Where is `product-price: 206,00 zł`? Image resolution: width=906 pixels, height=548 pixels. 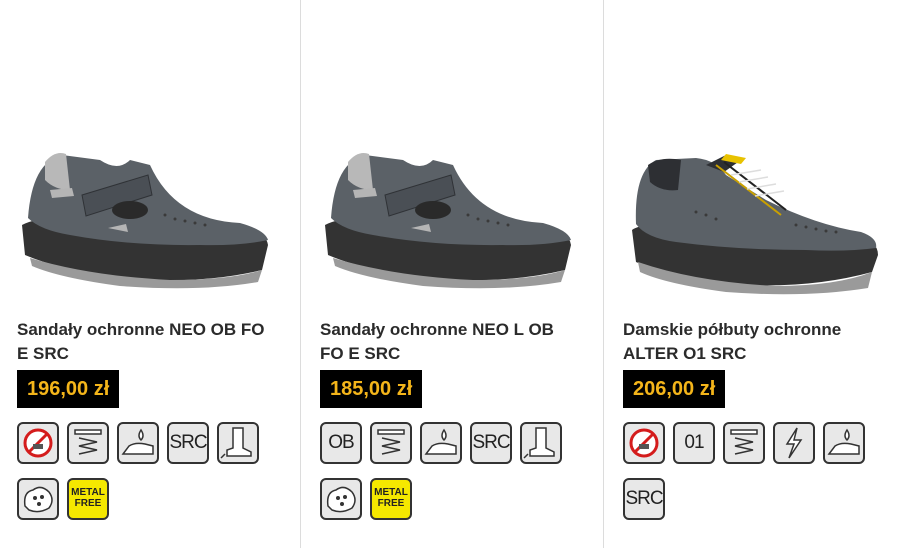 product-price: 206,00 zł is located at coordinates (674, 389).